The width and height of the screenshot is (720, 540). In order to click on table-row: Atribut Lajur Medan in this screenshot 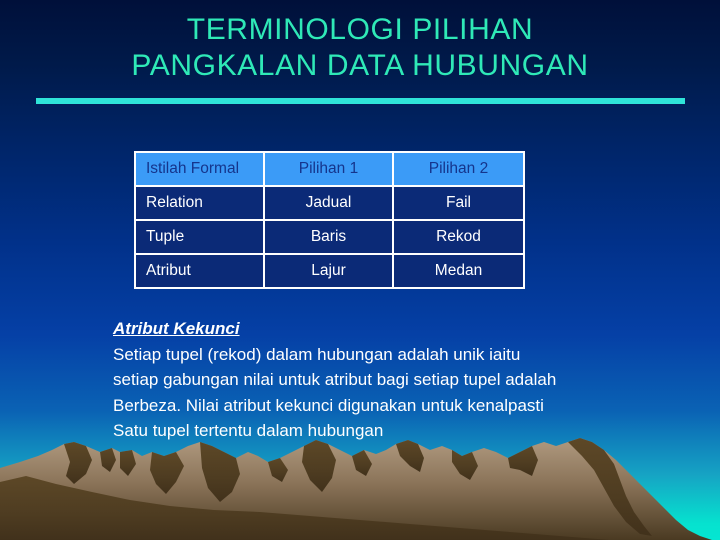, I will do `click(329, 271)`.